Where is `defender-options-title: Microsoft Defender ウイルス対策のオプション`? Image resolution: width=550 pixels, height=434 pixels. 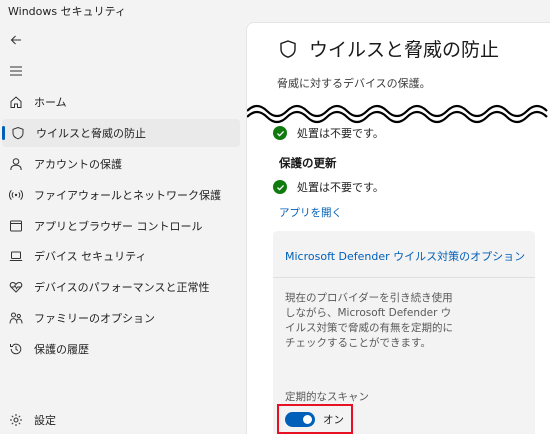
defender-options-title: Microsoft Defender ウイルス対策のオプション is located at coordinates (405, 256).